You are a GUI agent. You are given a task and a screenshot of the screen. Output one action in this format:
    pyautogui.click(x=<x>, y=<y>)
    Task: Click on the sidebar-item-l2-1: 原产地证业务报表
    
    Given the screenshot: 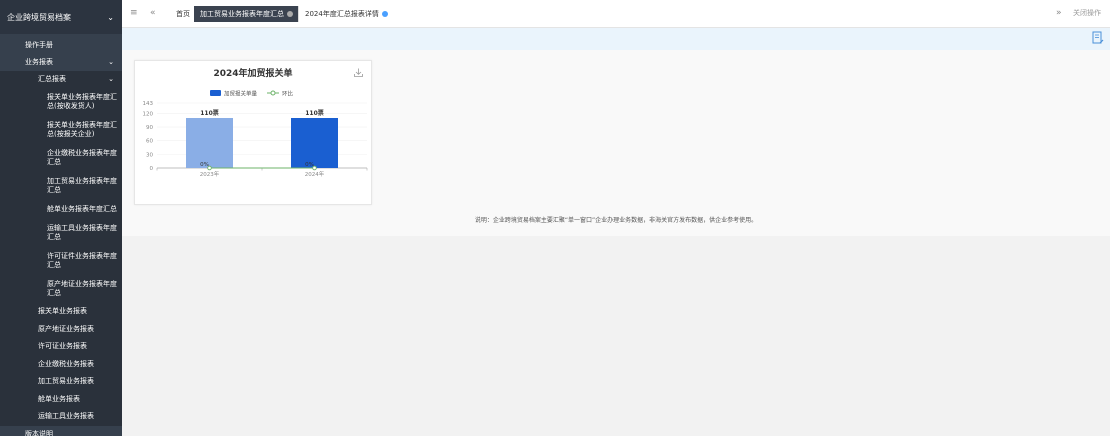 What is the action you would take?
    pyautogui.click(x=61, y=329)
    